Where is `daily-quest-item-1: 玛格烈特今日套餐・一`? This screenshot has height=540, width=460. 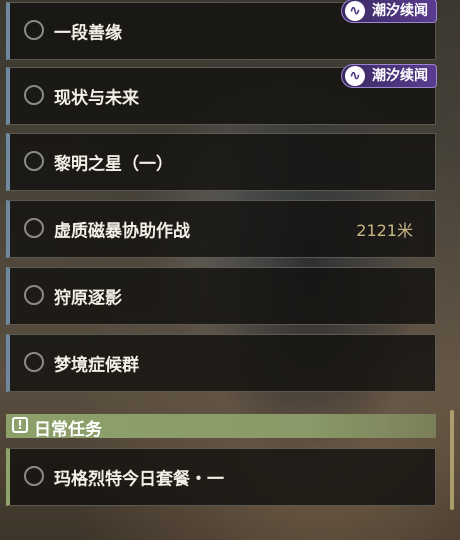
daily-quest-item-1: 玛格烈特今日套餐・一 is located at coordinates (221, 477).